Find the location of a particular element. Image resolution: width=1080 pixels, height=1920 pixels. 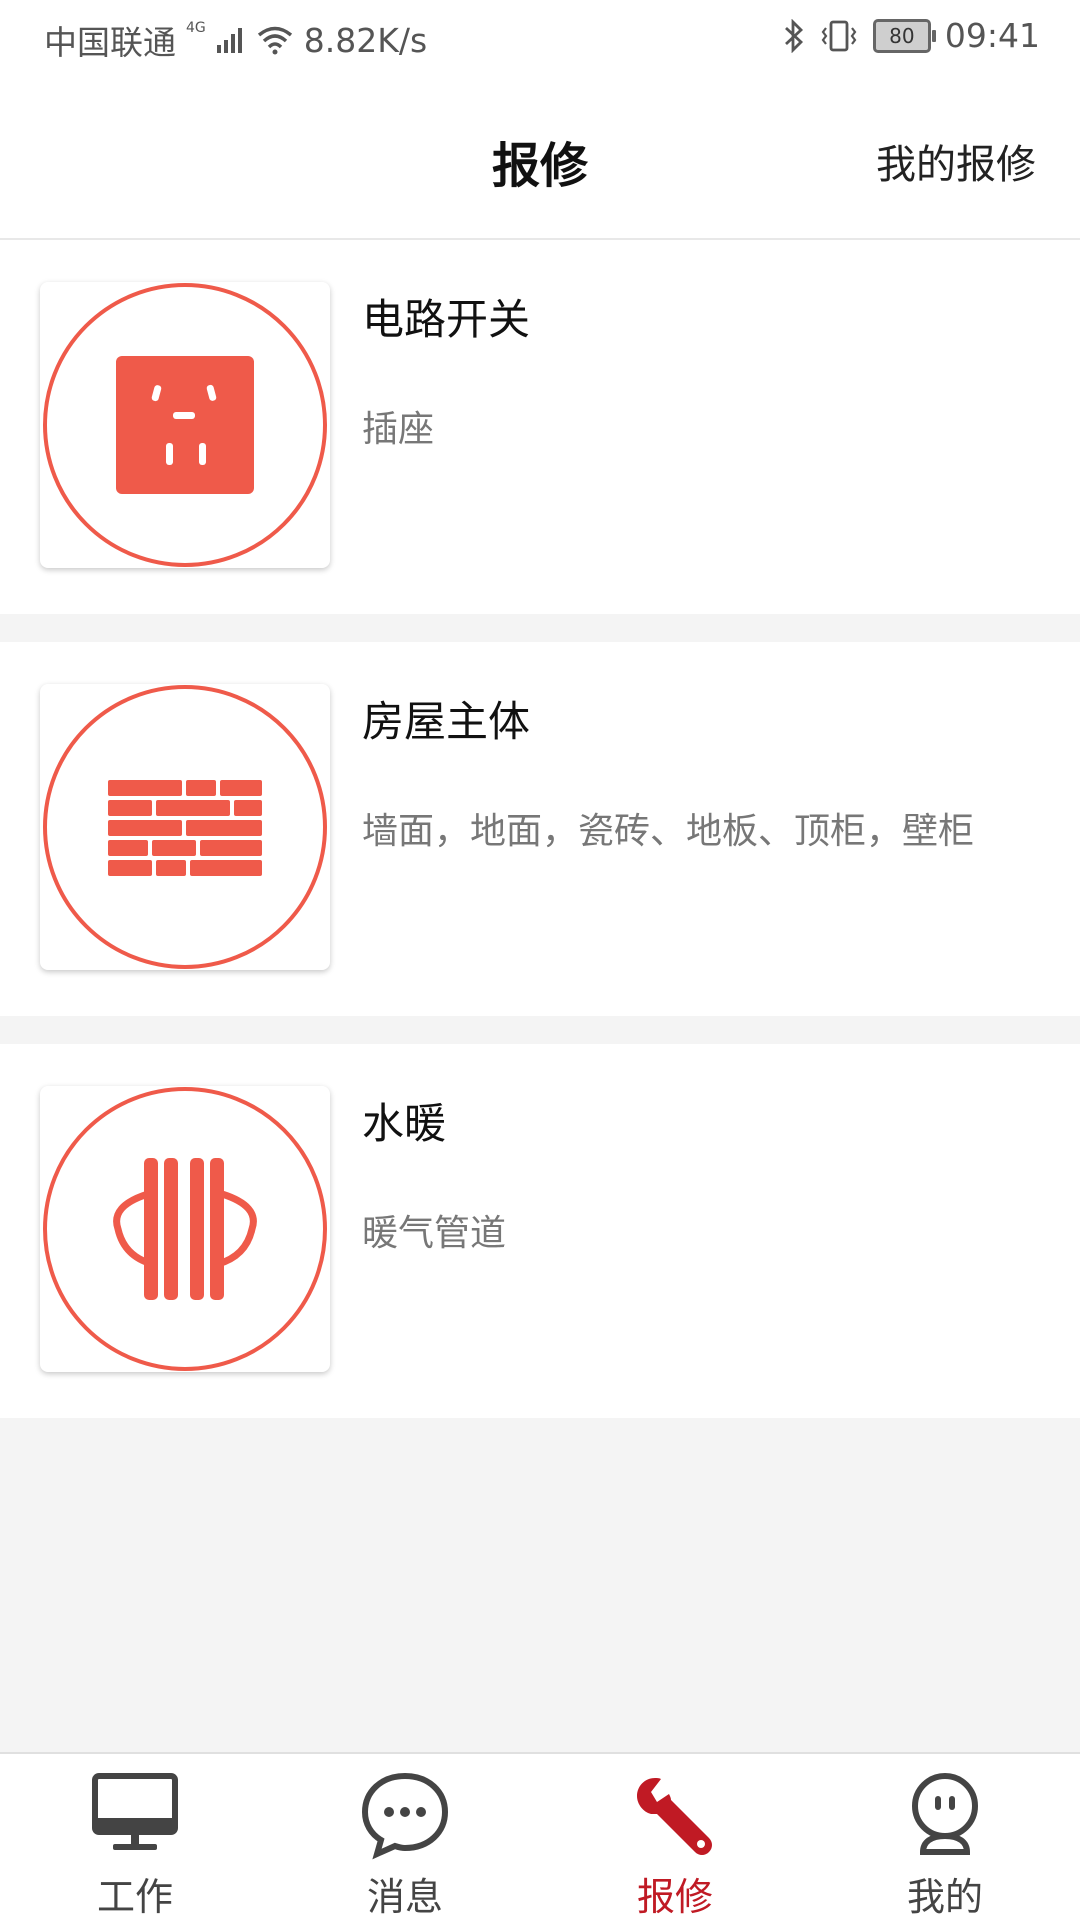

nav-item-profile: 我的 is located at coordinates (945, 1837).